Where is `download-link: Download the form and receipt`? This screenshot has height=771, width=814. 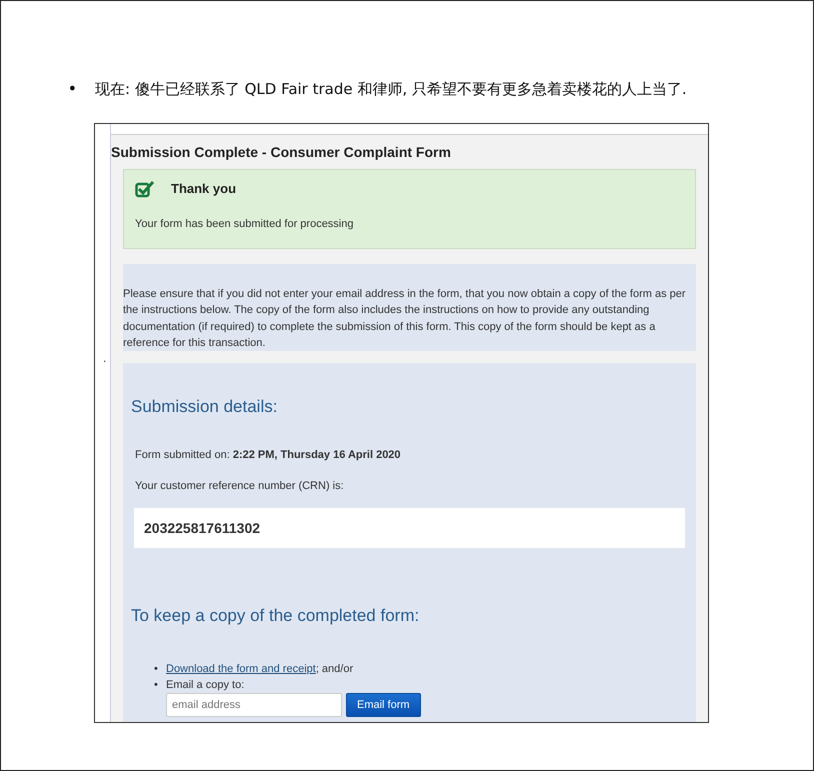
download-link: Download the form and receipt is located at coordinates (241, 668).